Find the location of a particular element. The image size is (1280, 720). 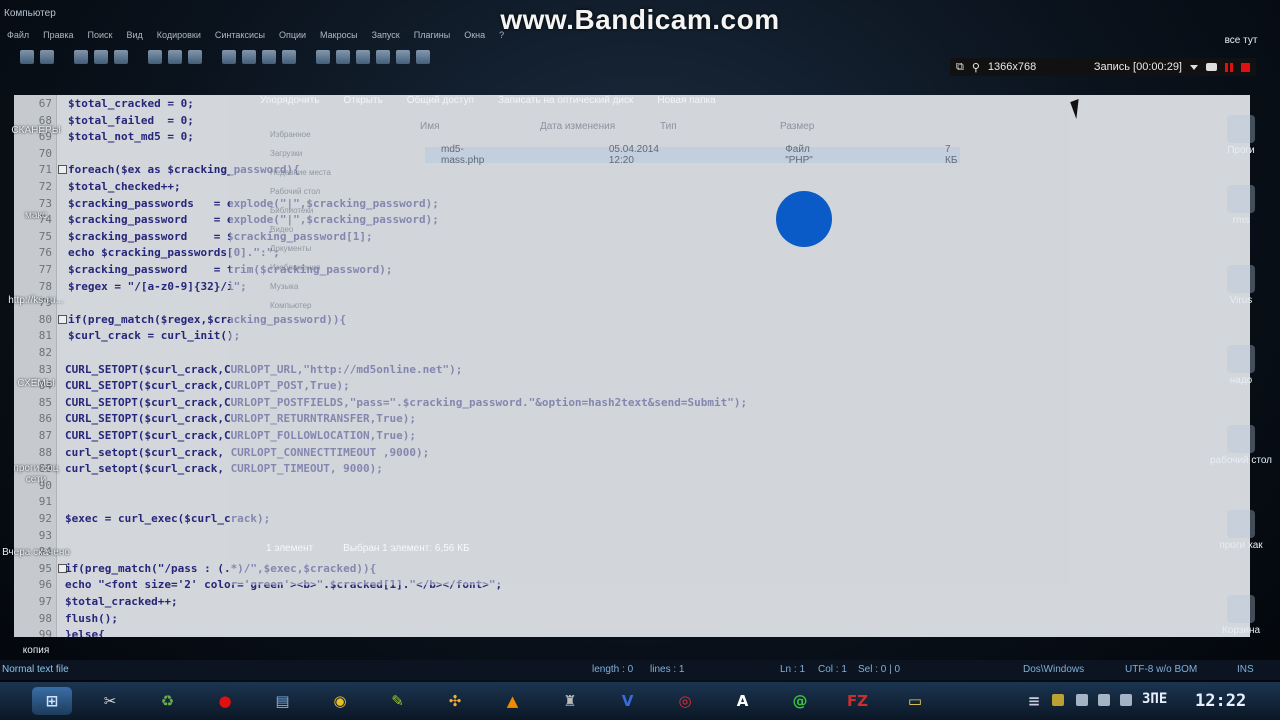

font-icon: A is located at coordinates (743, 701).